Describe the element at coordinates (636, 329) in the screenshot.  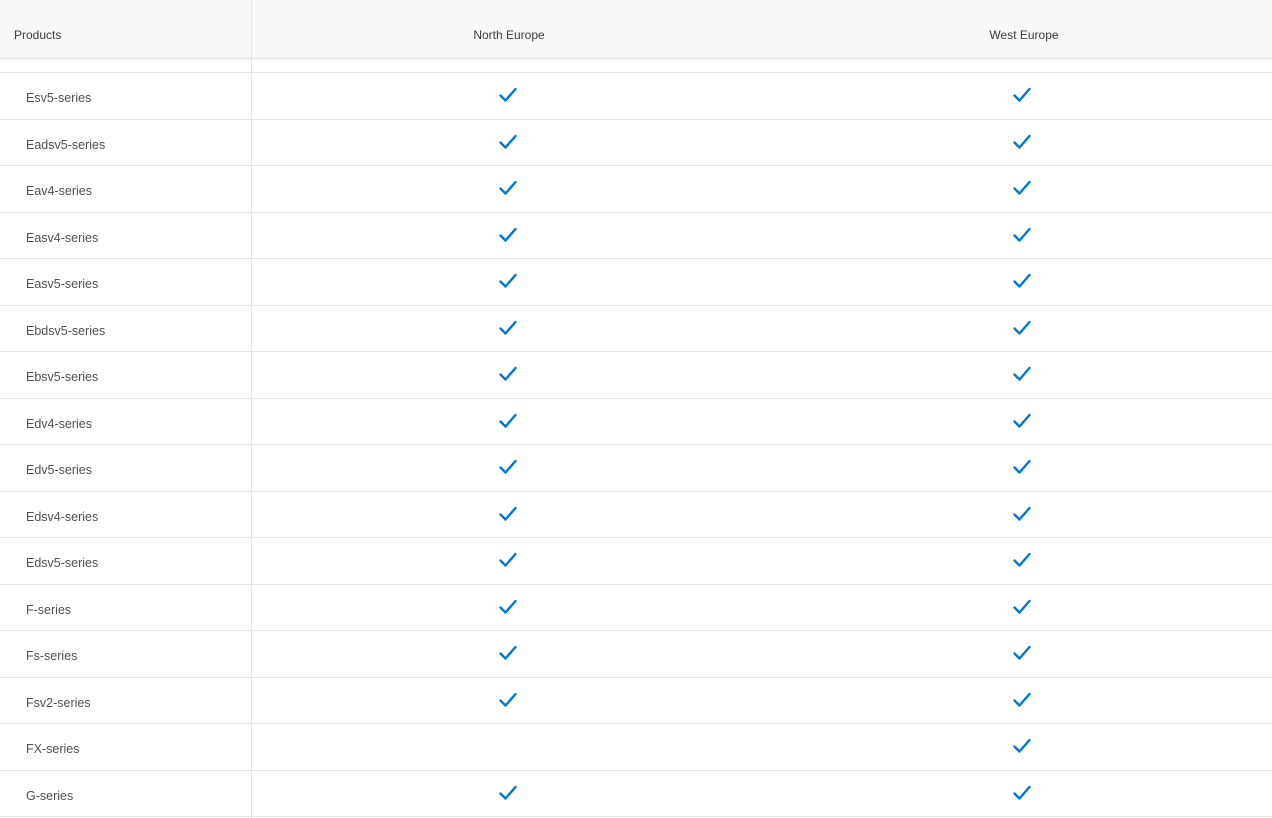
I see `table-row: Ebdsv5-series` at that location.